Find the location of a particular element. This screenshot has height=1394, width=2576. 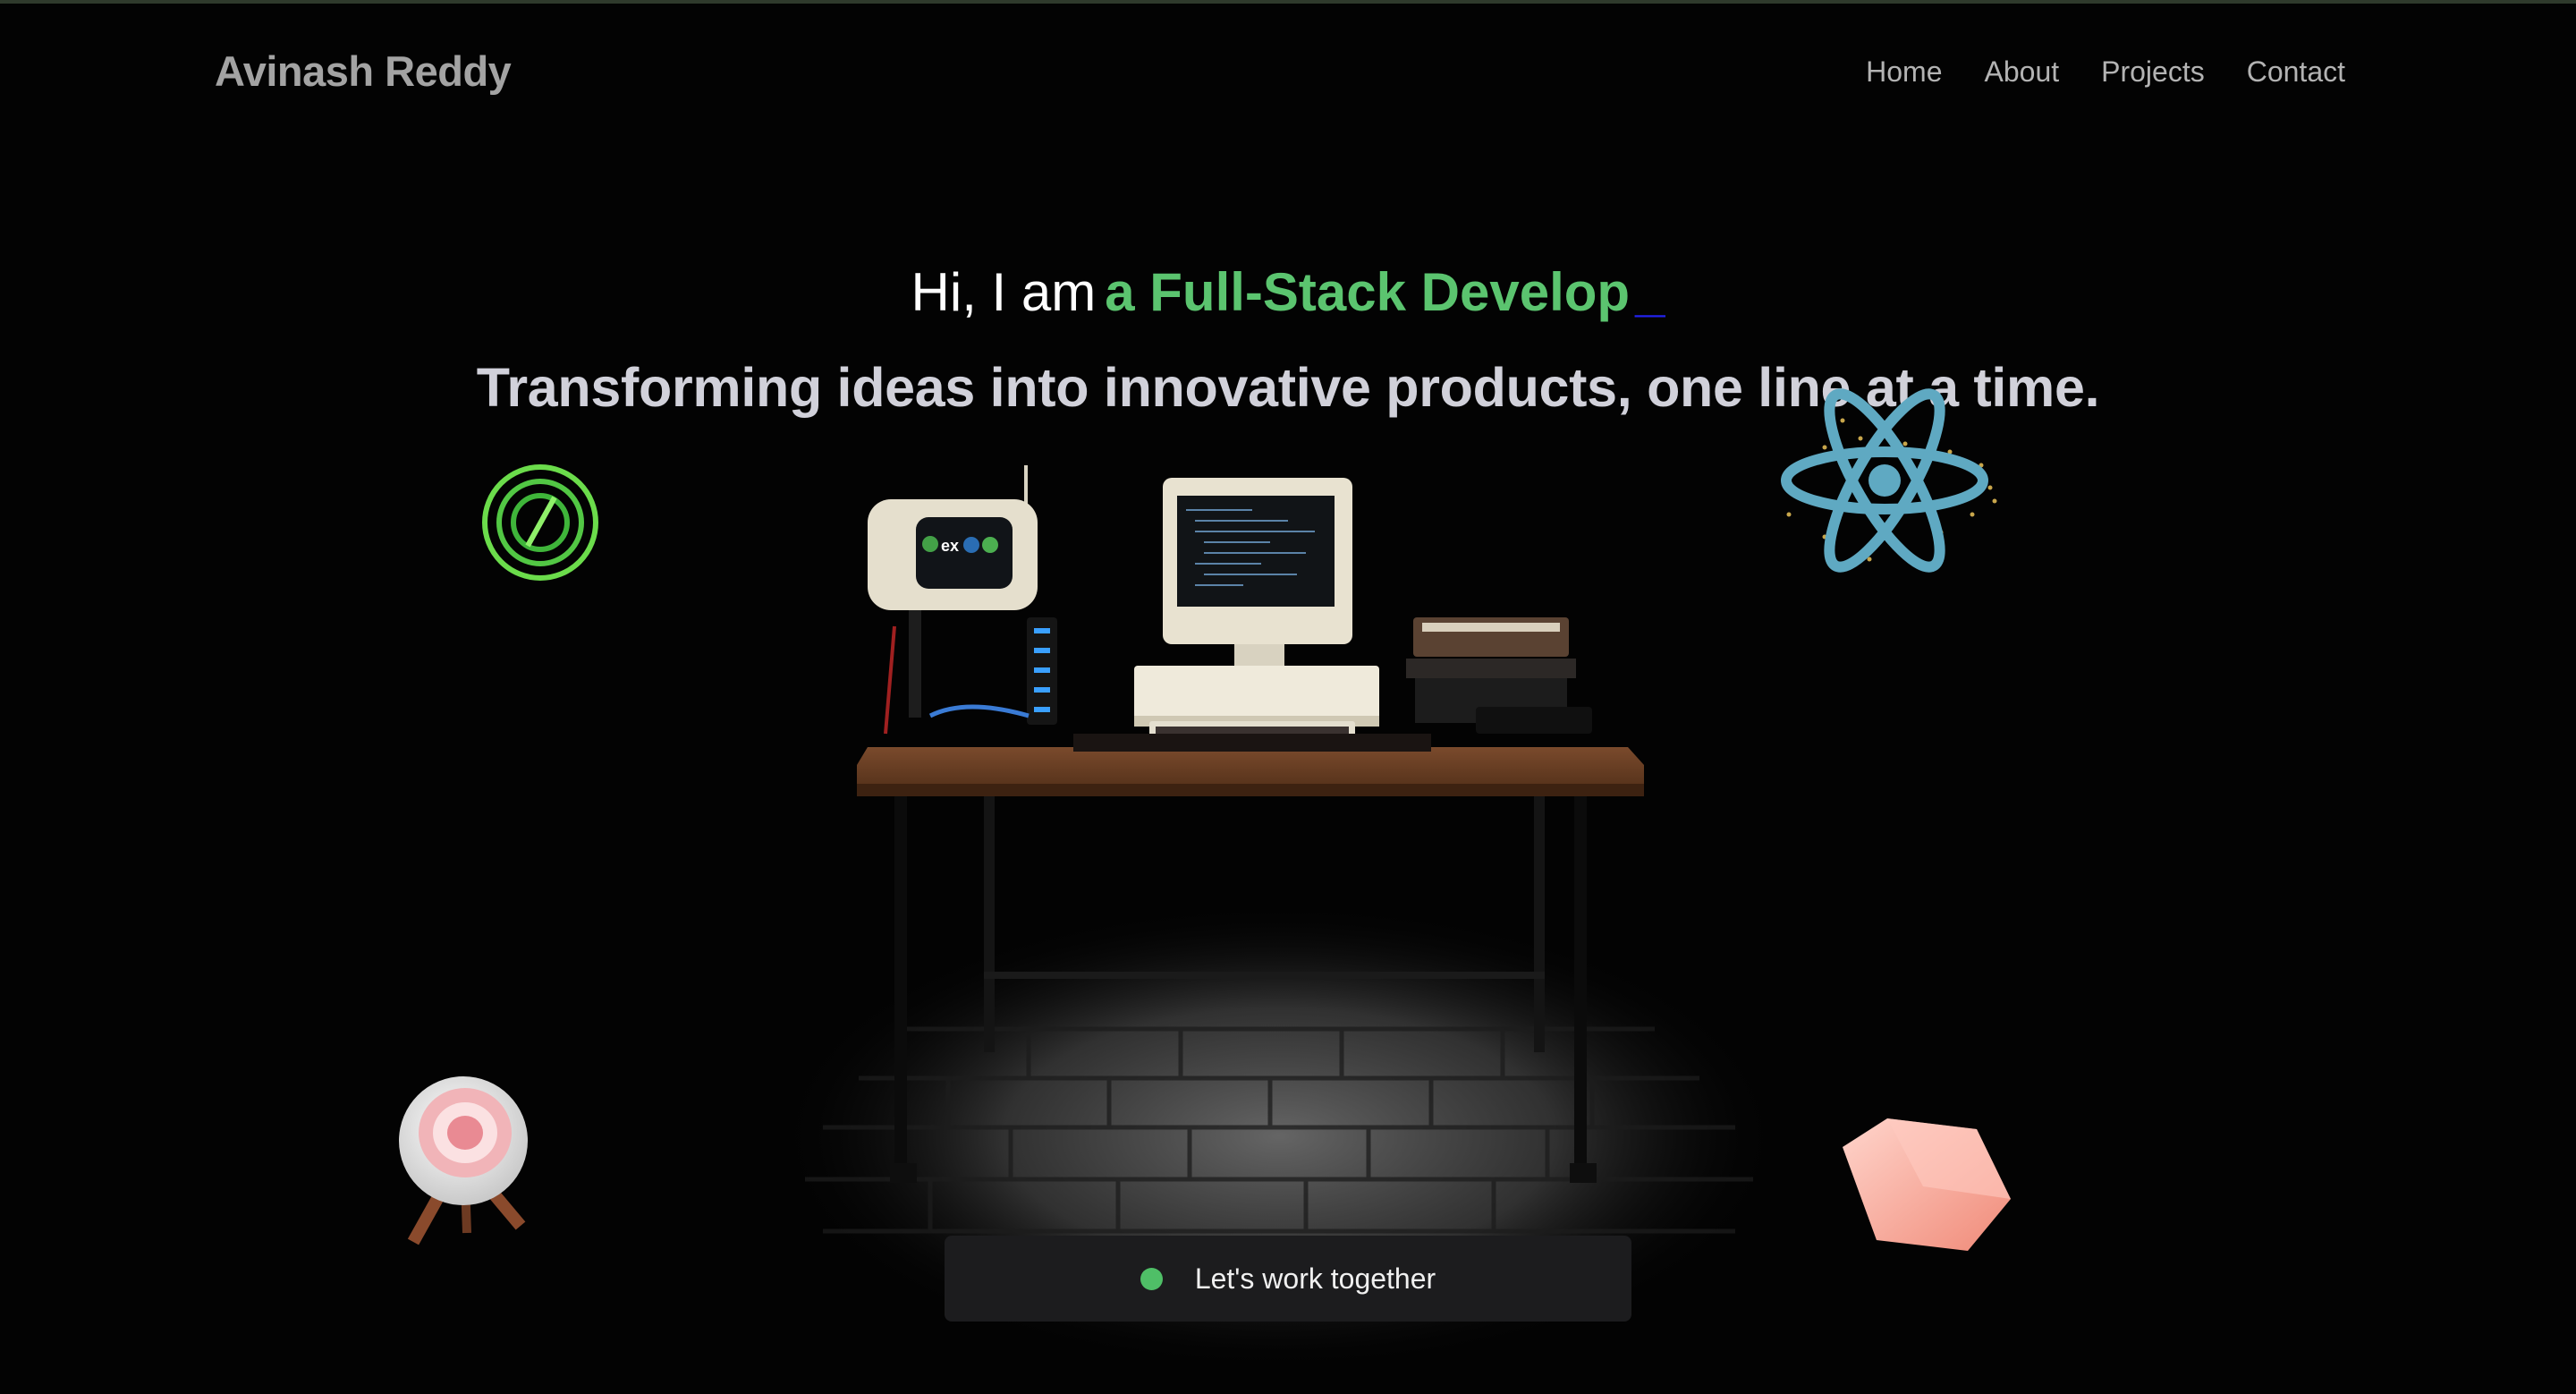

compass-rings-icon is located at coordinates (540, 522).